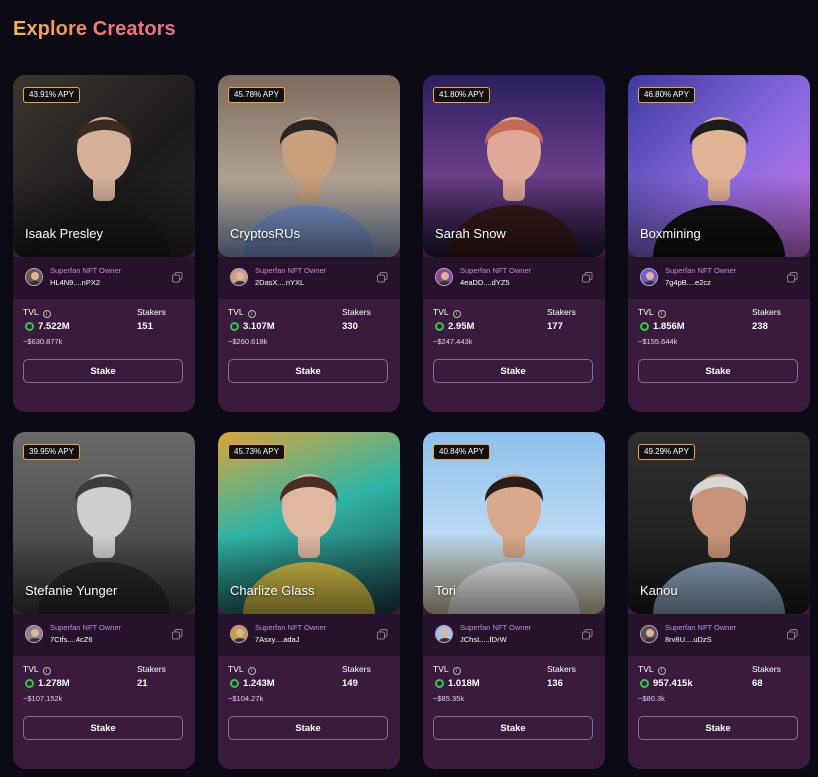  Describe the element at coordinates (445, 590) in the screenshot. I see `creator-name: Tori` at that location.